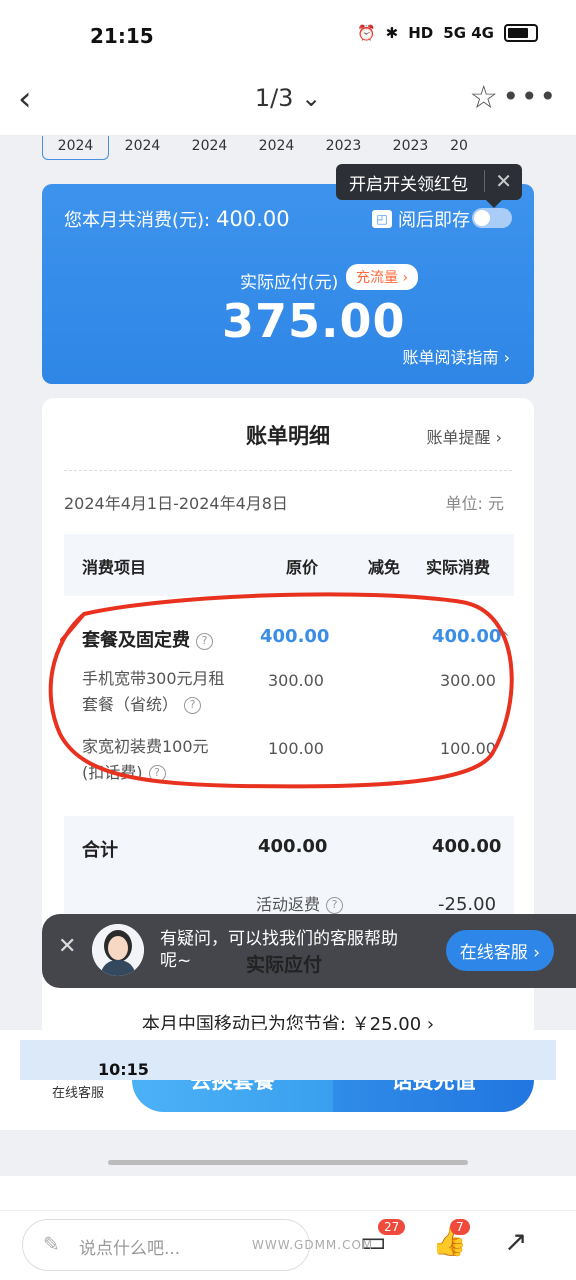 This screenshot has height=1280, width=576. Describe the element at coordinates (392, 1227) in the screenshot. I see `comment-count-badge: 27` at that location.